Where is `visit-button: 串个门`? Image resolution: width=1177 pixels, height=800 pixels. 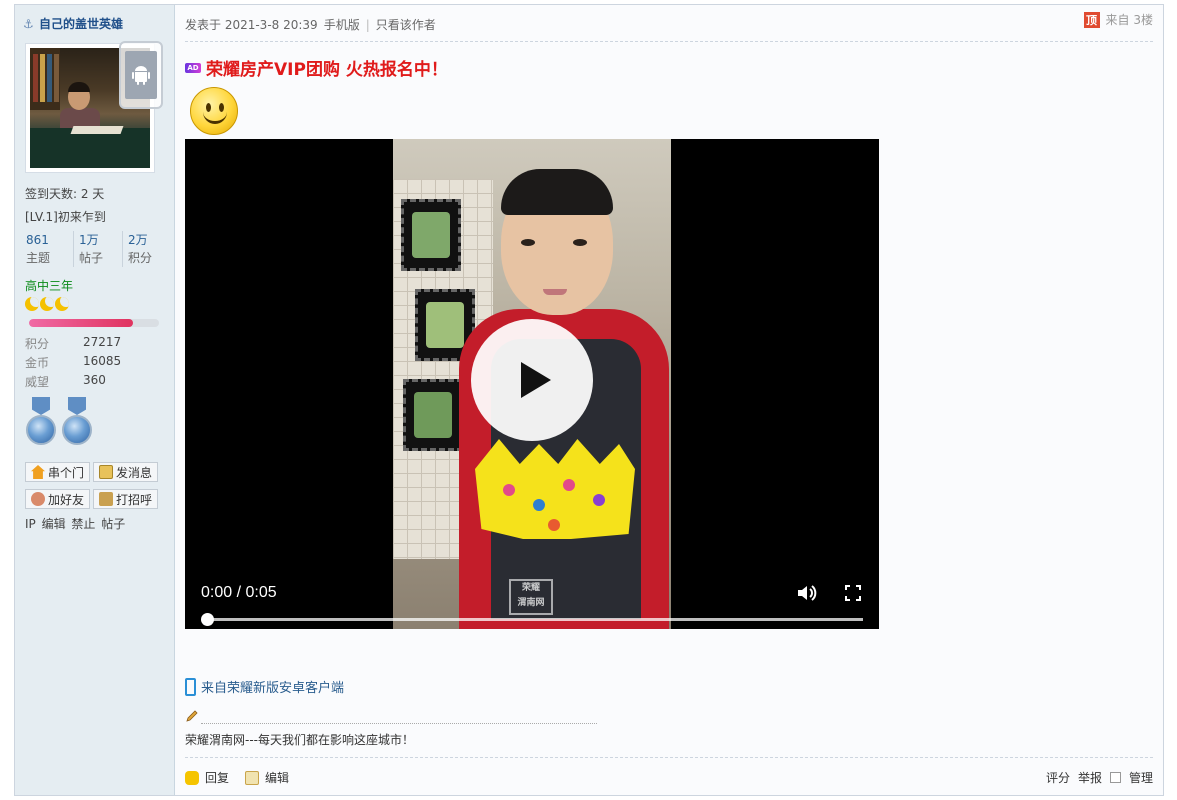
visit-button: 串个门 is located at coordinates (58, 472).